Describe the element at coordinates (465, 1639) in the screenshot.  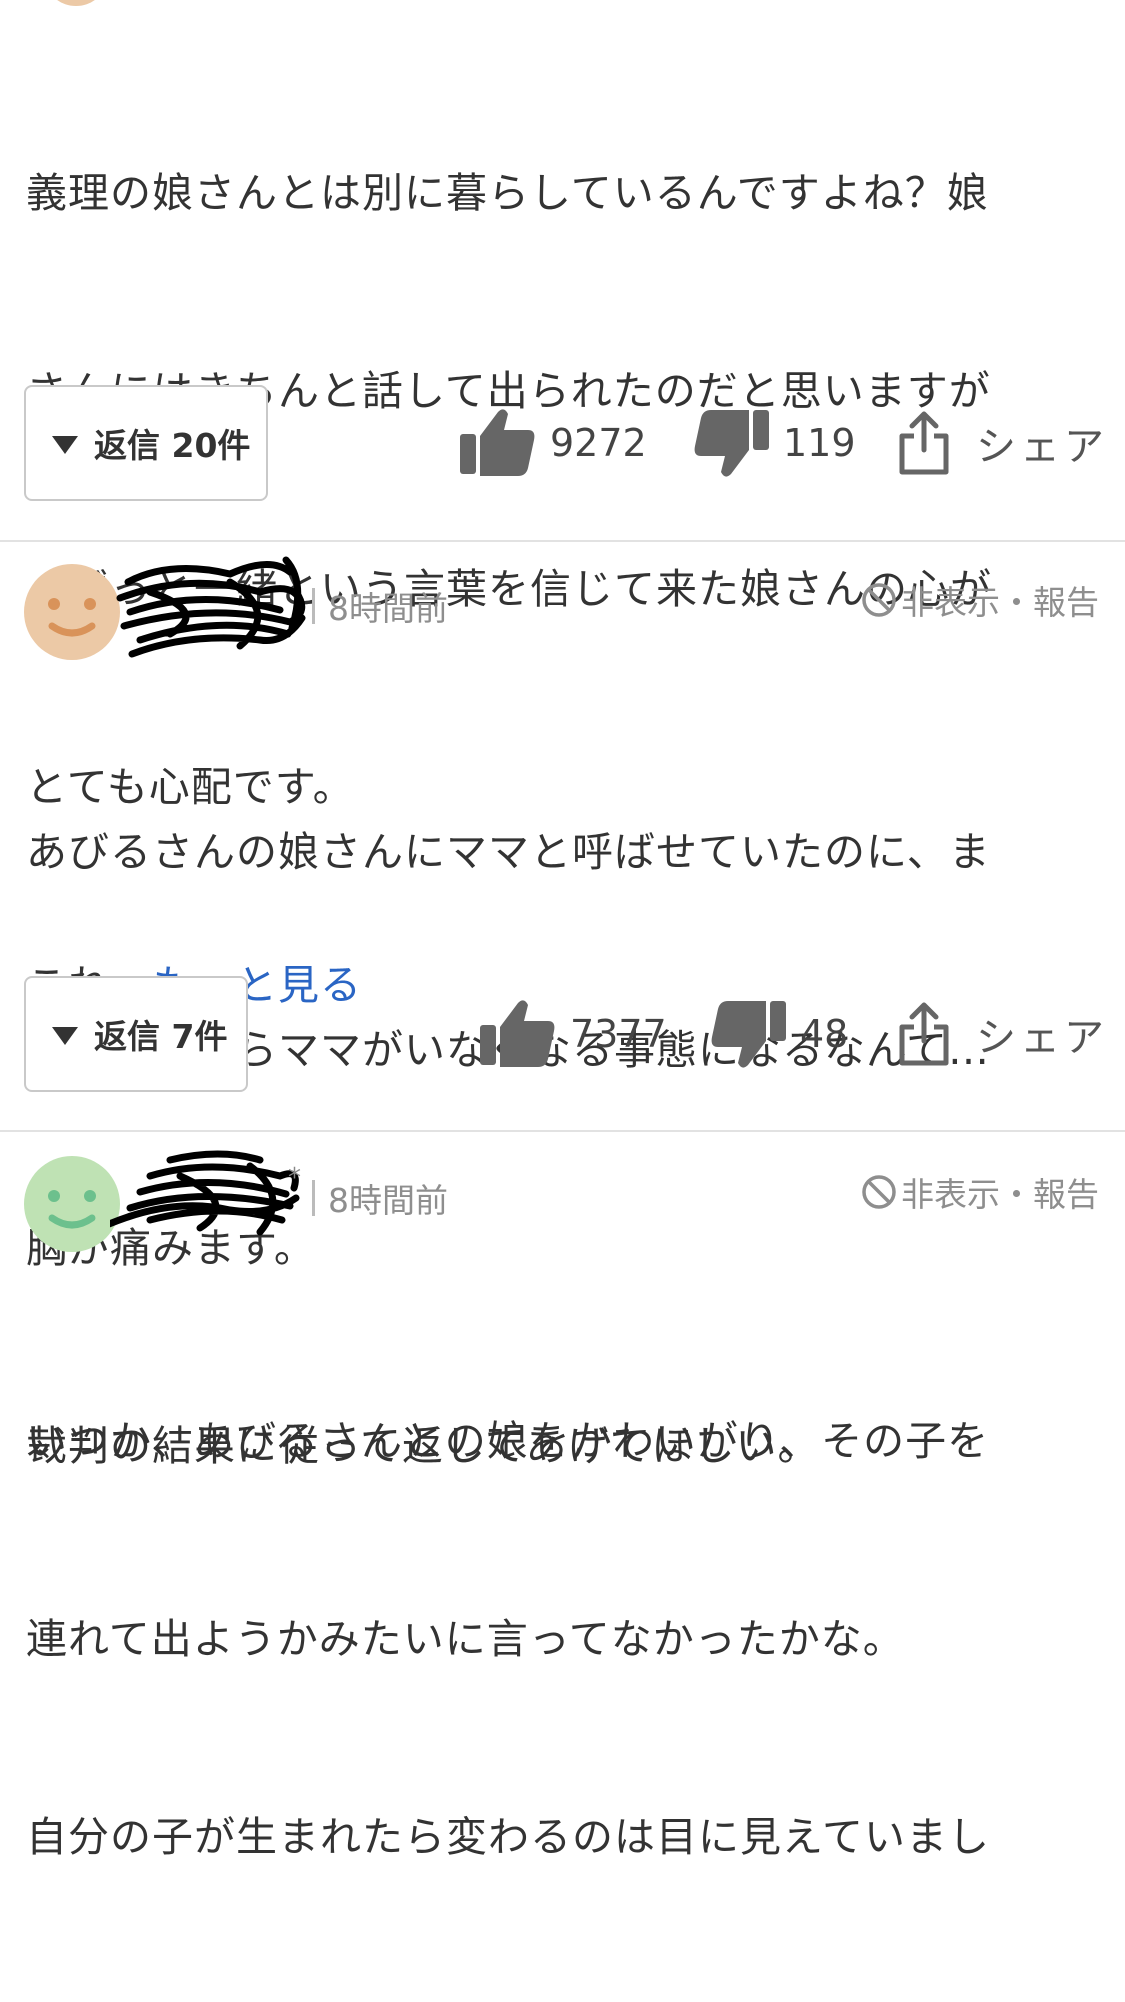
I see `comment-line: 連れて出ようかみたいに言ってなかったかな。` at that location.